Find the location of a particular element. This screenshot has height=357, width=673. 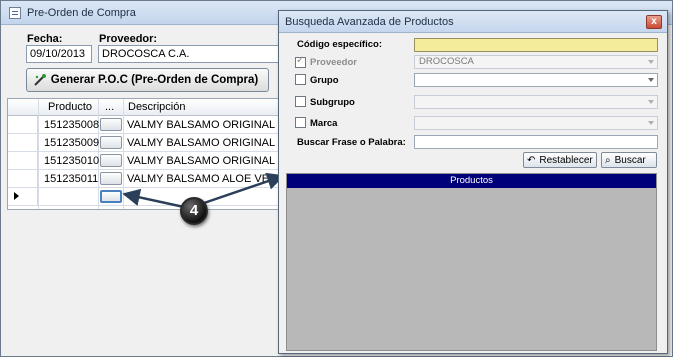

current-row-icon is located at coordinates (16, 196).